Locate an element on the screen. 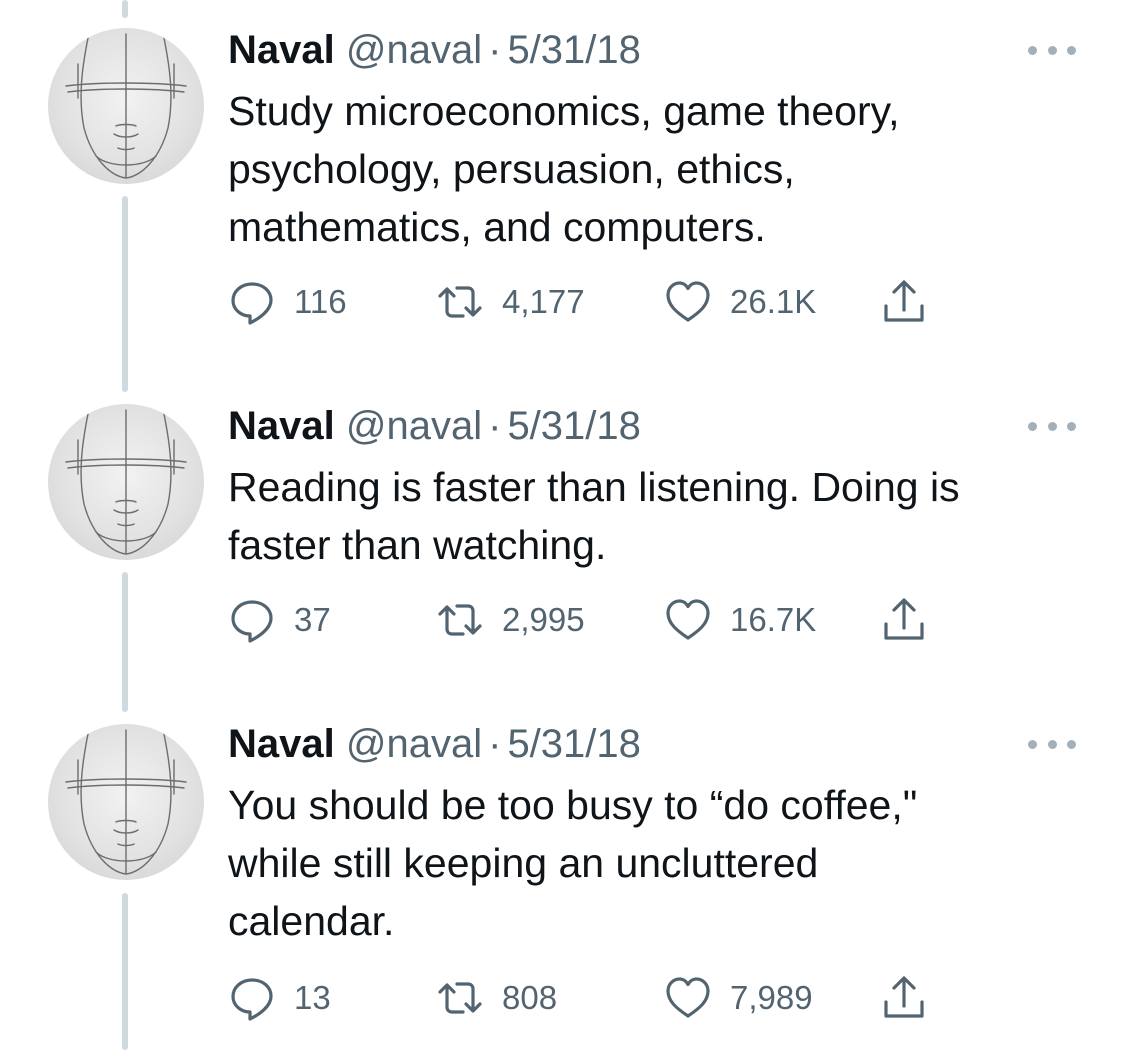 The width and height of the screenshot is (1125, 1050). reply-count: 116 is located at coordinates (320, 301).